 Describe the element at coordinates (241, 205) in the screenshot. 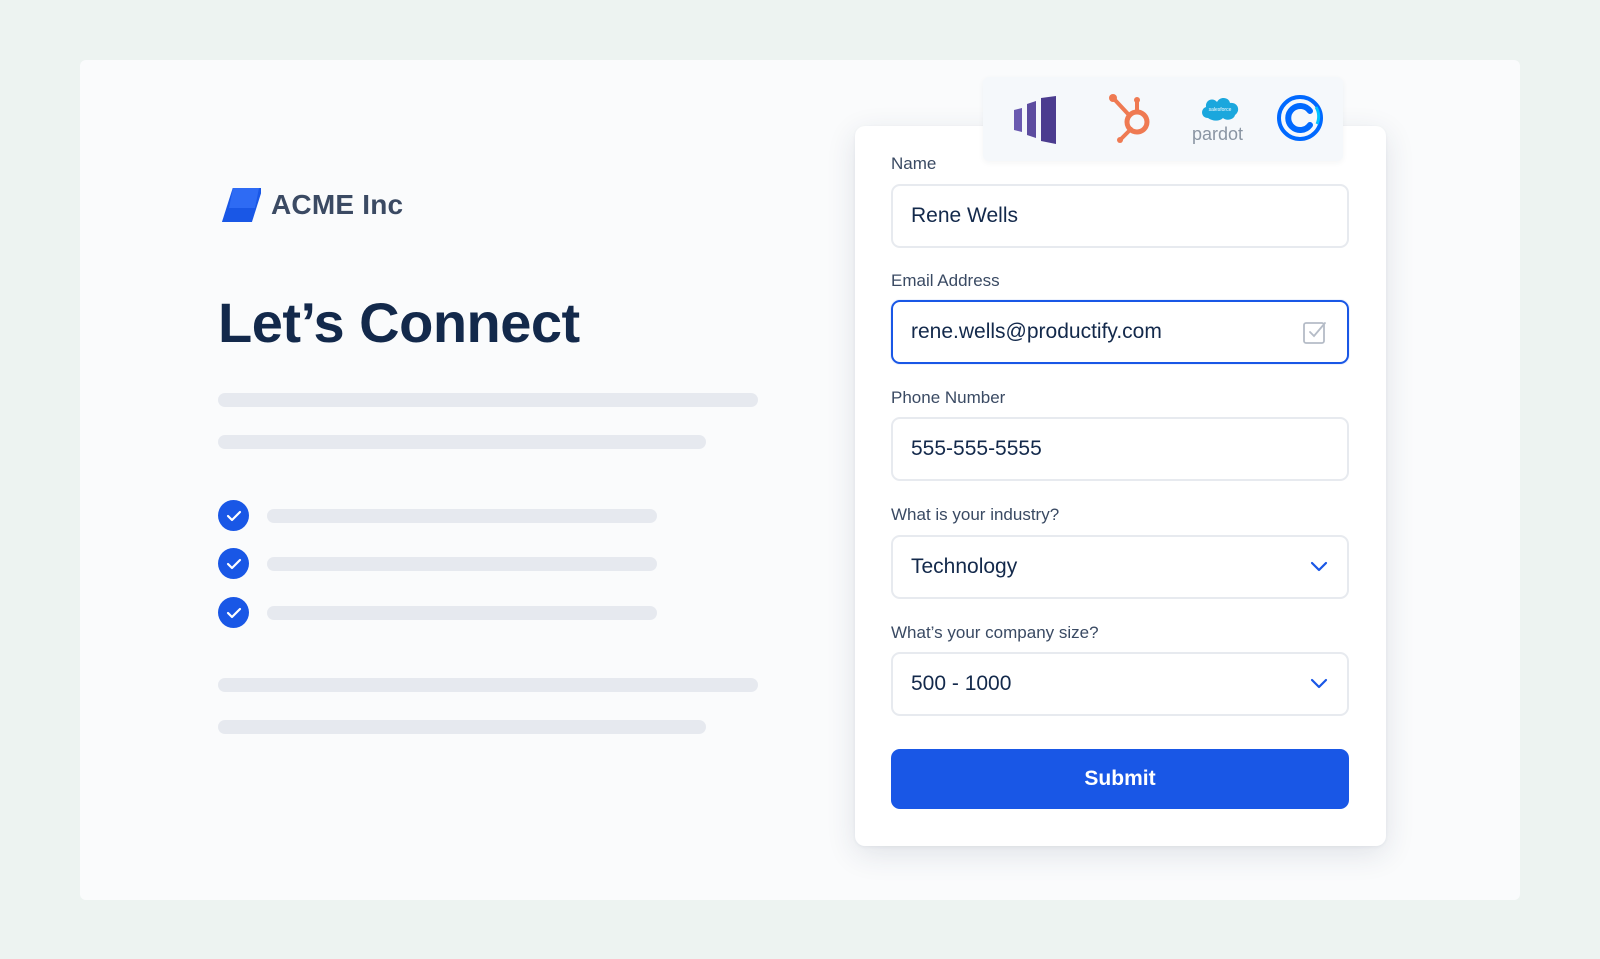

I see `acme-logo-icon` at that location.